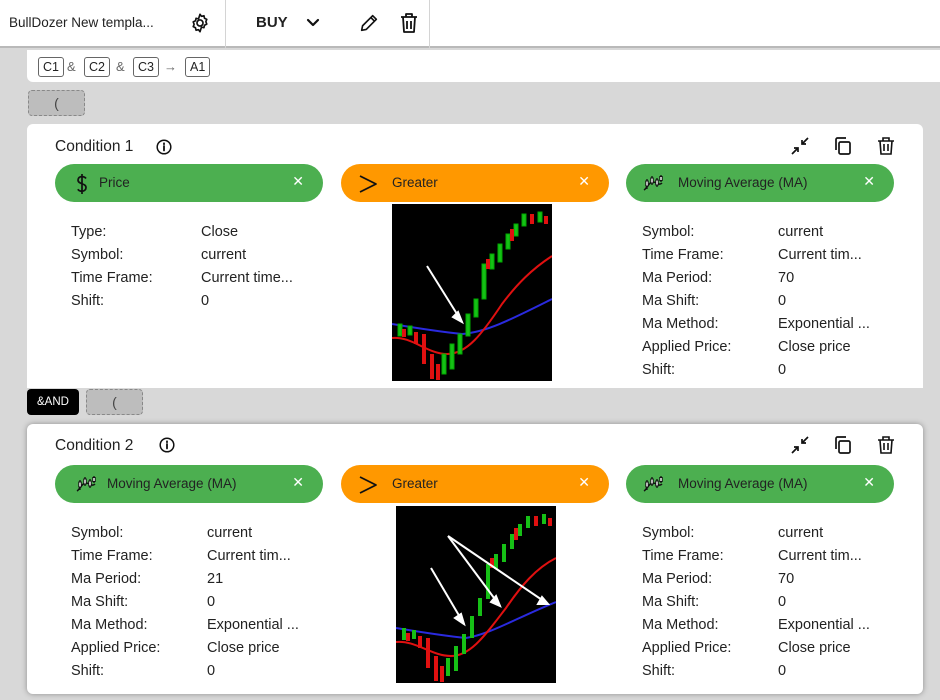 The height and width of the screenshot is (700, 940). Describe the element at coordinates (94, 445) in the screenshot. I see `condition-title: Condition 2` at that location.